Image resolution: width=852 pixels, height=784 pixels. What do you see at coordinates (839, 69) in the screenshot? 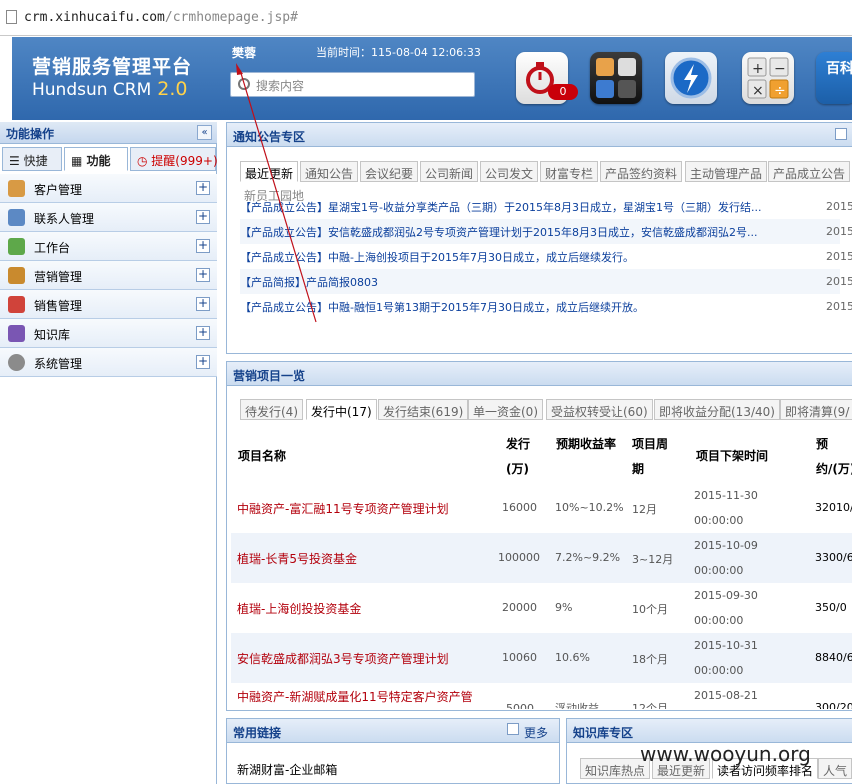
I see `encyclopedia-label: 百科` at bounding box center [839, 69].